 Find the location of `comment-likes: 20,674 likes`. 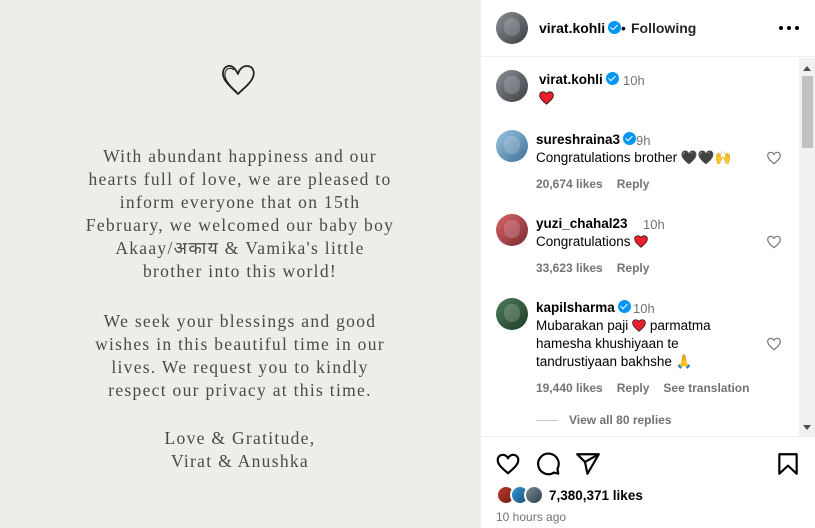

comment-likes: 20,674 likes is located at coordinates (569, 184).